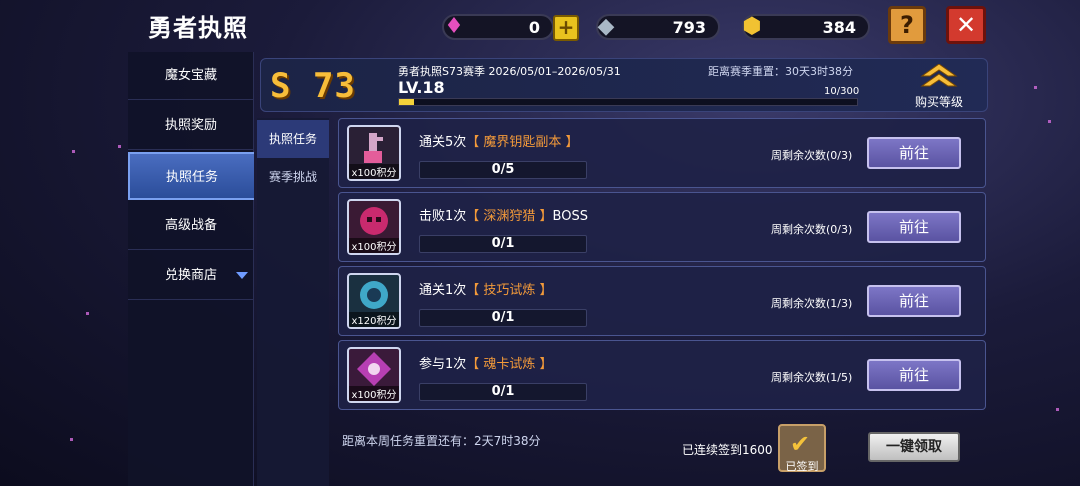 The image size is (1080, 486). What do you see at coordinates (780, 71) in the screenshot?
I see `season-reset-timer: 距离赛季重置：30天3时38分` at bounding box center [780, 71].